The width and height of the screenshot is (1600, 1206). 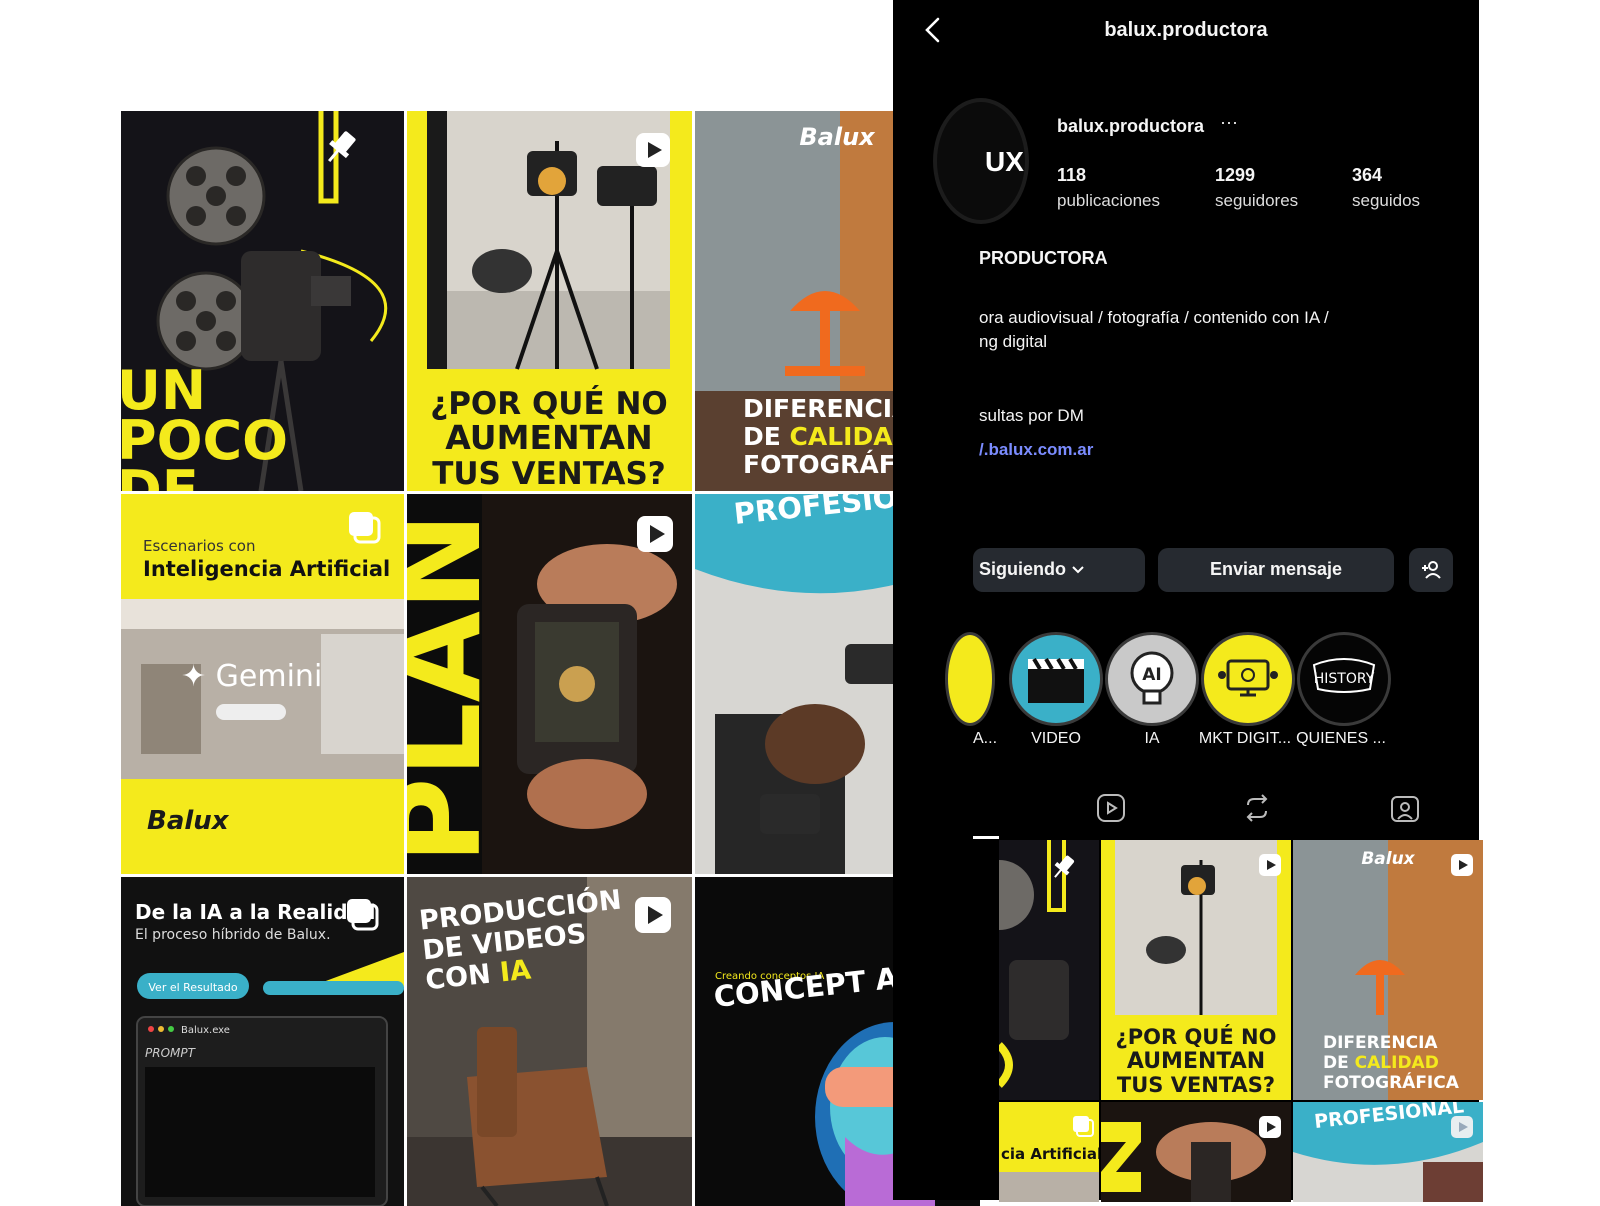 What do you see at coordinates (1386, 201) in the screenshot?
I see `following-label: seguidos` at bounding box center [1386, 201].